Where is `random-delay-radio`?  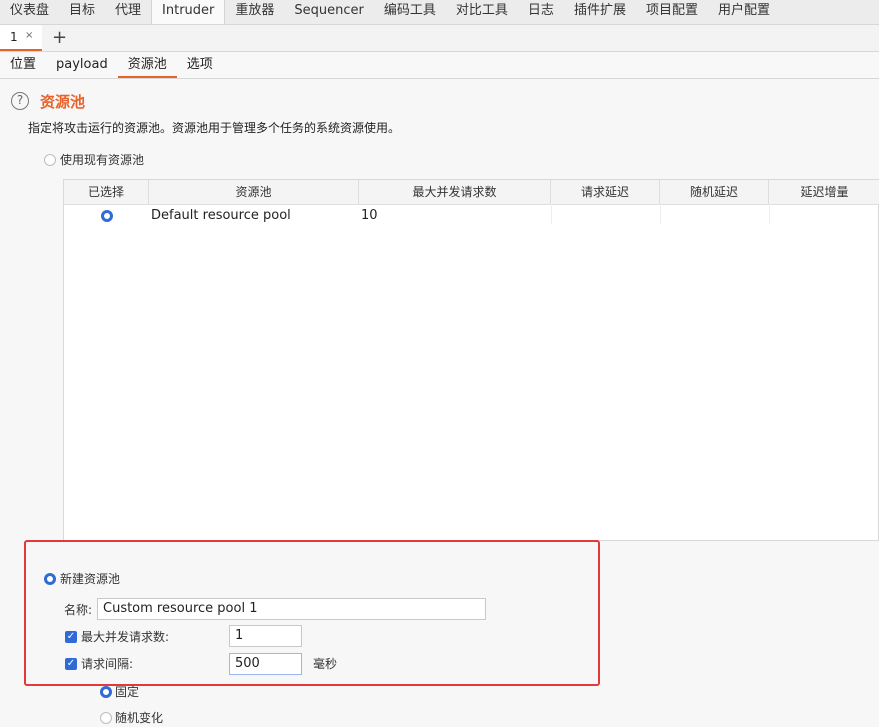
random-delay-radio is located at coordinates (106, 718).